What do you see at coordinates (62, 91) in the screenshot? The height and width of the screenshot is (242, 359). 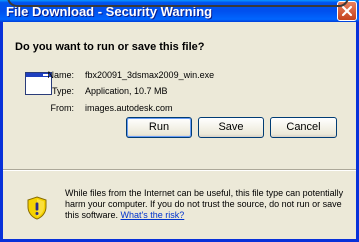 I see `type-label: Type:` at bounding box center [62, 91].